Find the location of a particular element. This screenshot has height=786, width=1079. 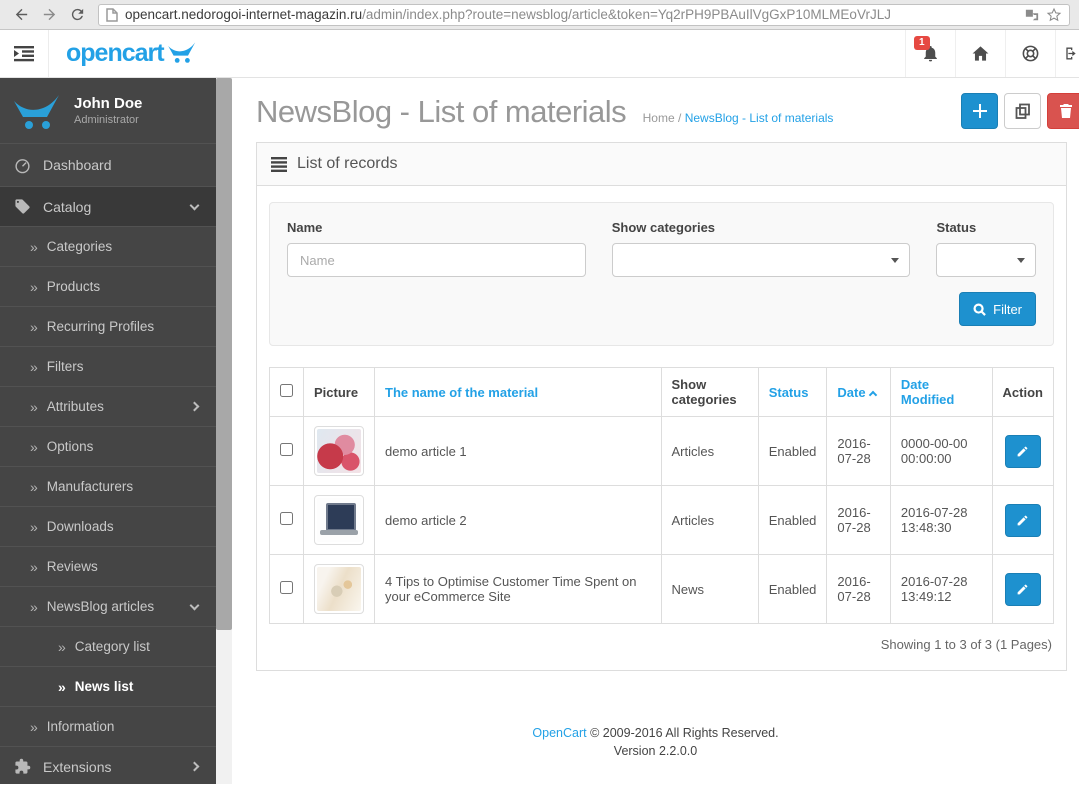

column-header-action: Action is located at coordinates (1023, 392).